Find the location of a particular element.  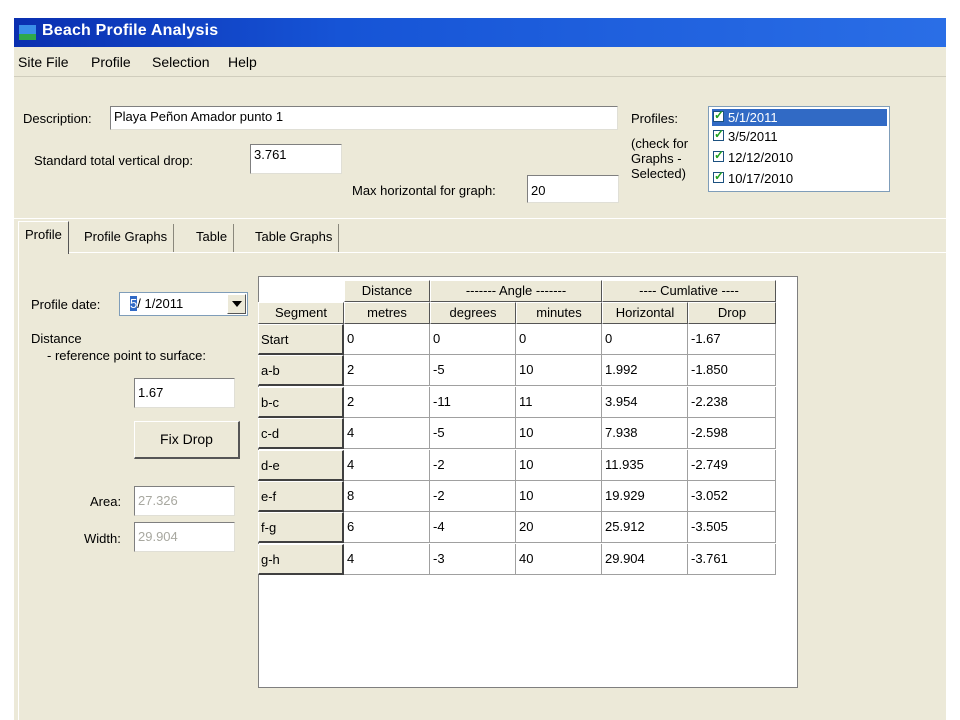

width-label: Width: is located at coordinates (102, 538).